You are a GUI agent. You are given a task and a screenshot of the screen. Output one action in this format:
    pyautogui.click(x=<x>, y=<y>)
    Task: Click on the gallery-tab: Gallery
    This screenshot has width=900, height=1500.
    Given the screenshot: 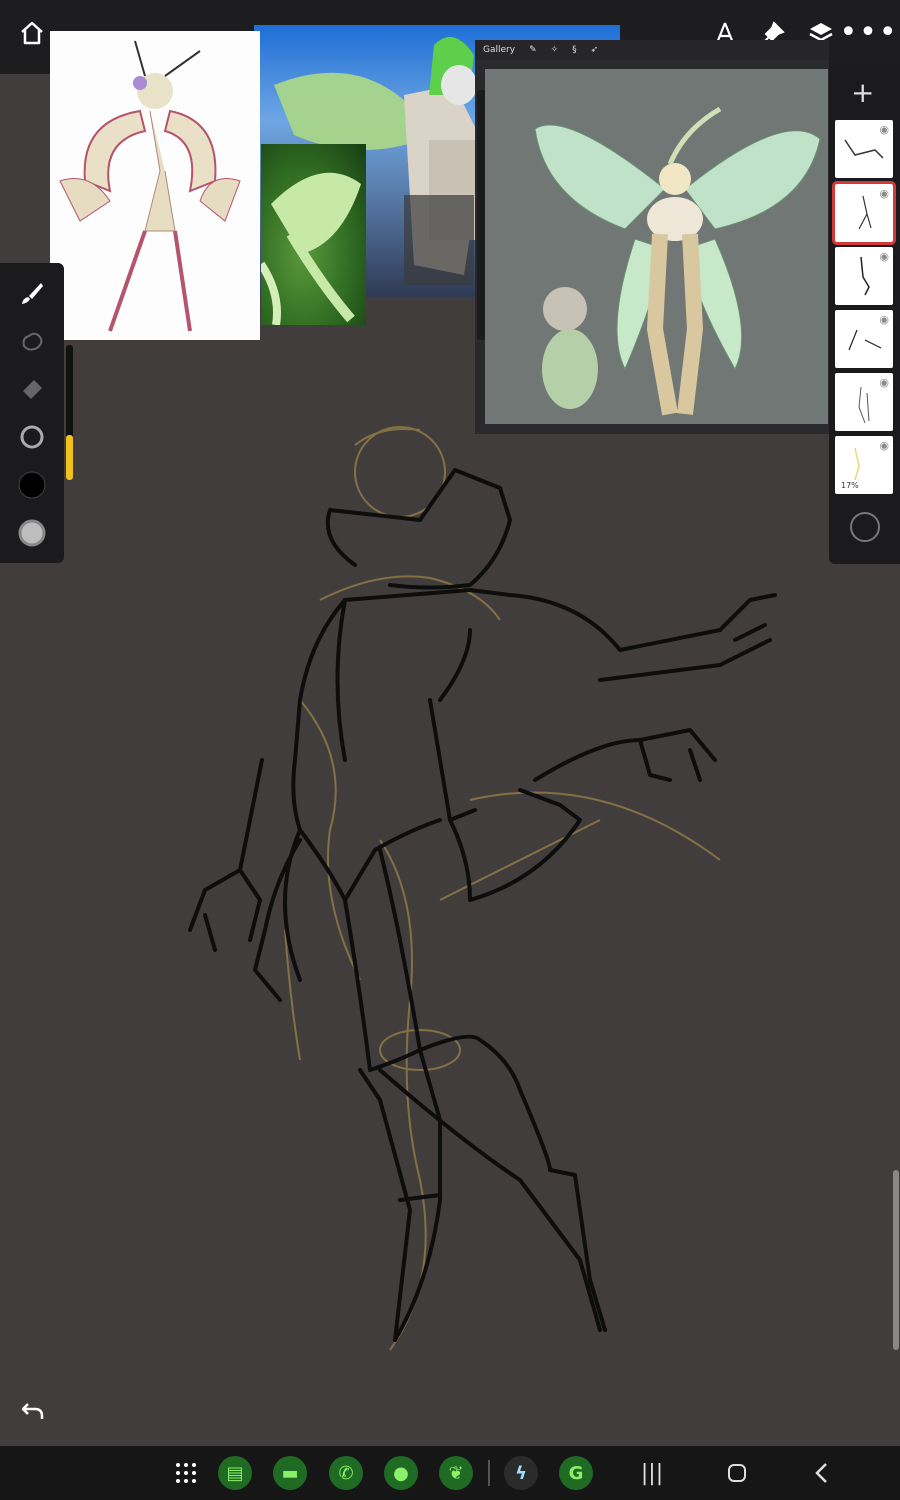 What is the action you would take?
    pyautogui.click(x=499, y=50)
    